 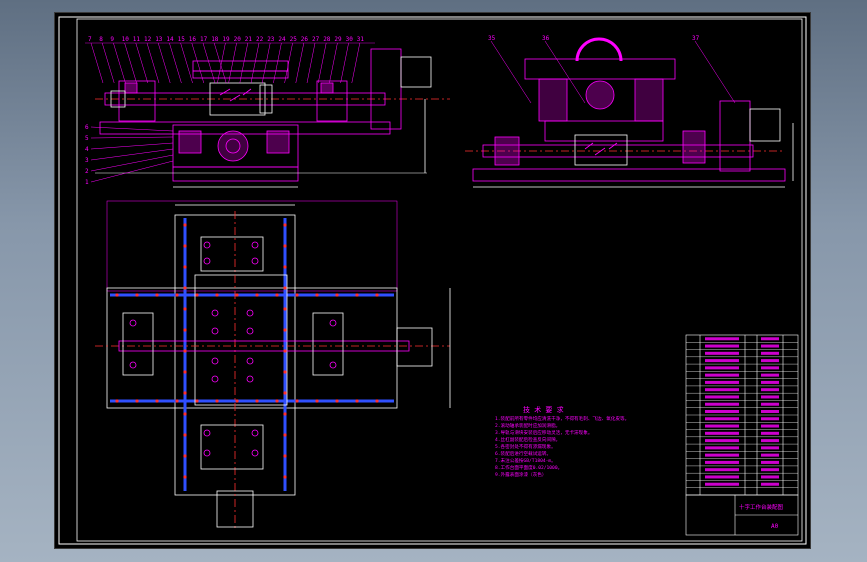 I want to click on balloon-label: 7, so click(x=90, y=39).